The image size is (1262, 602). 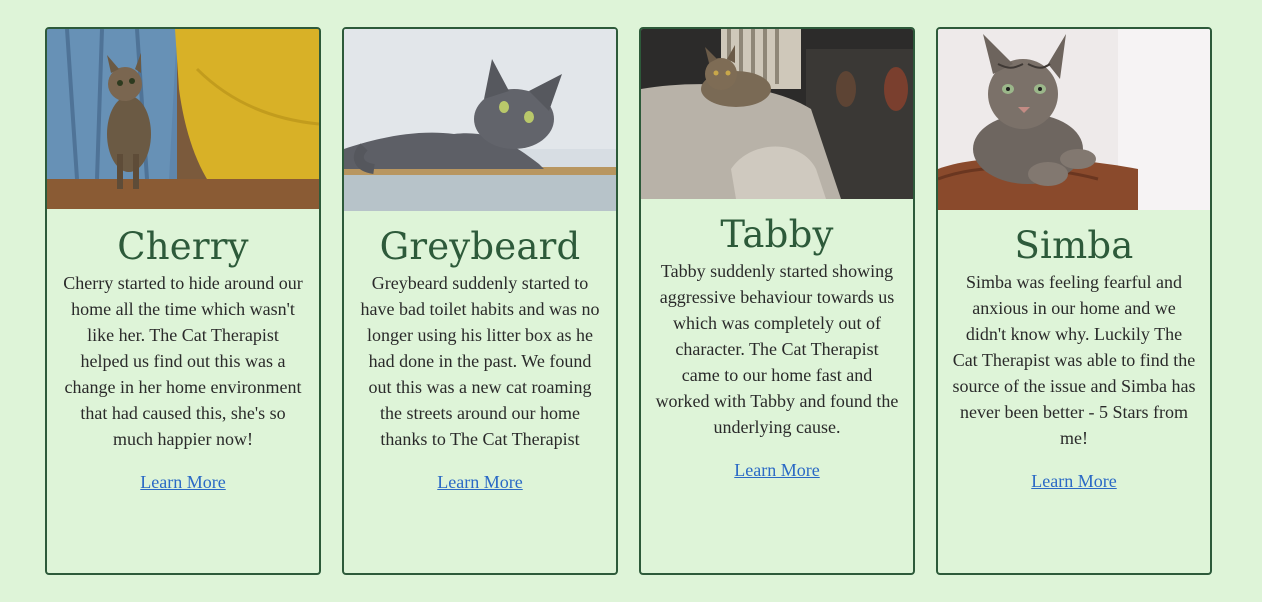 I want to click on tabby-on-sofa-photo-icon, so click(x=777, y=114).